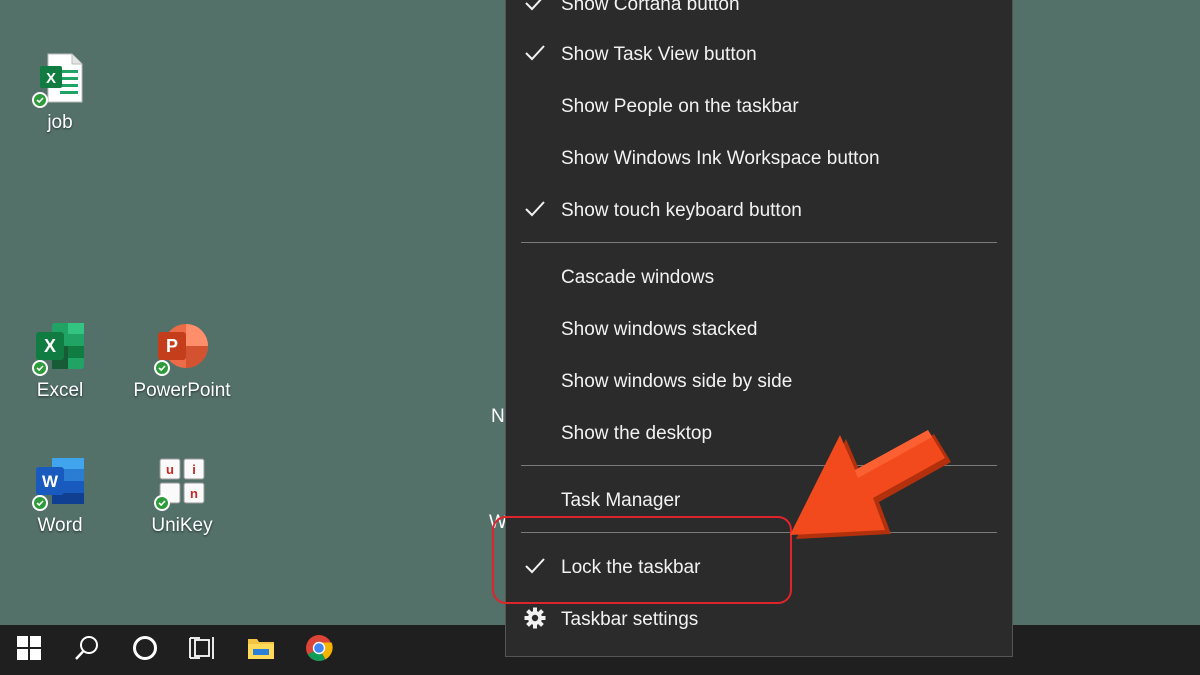  What do you see at coordinates (60, 525) in the screenshot?
I see `desktop-icon-label: Word` at bounding box center [60, 525].